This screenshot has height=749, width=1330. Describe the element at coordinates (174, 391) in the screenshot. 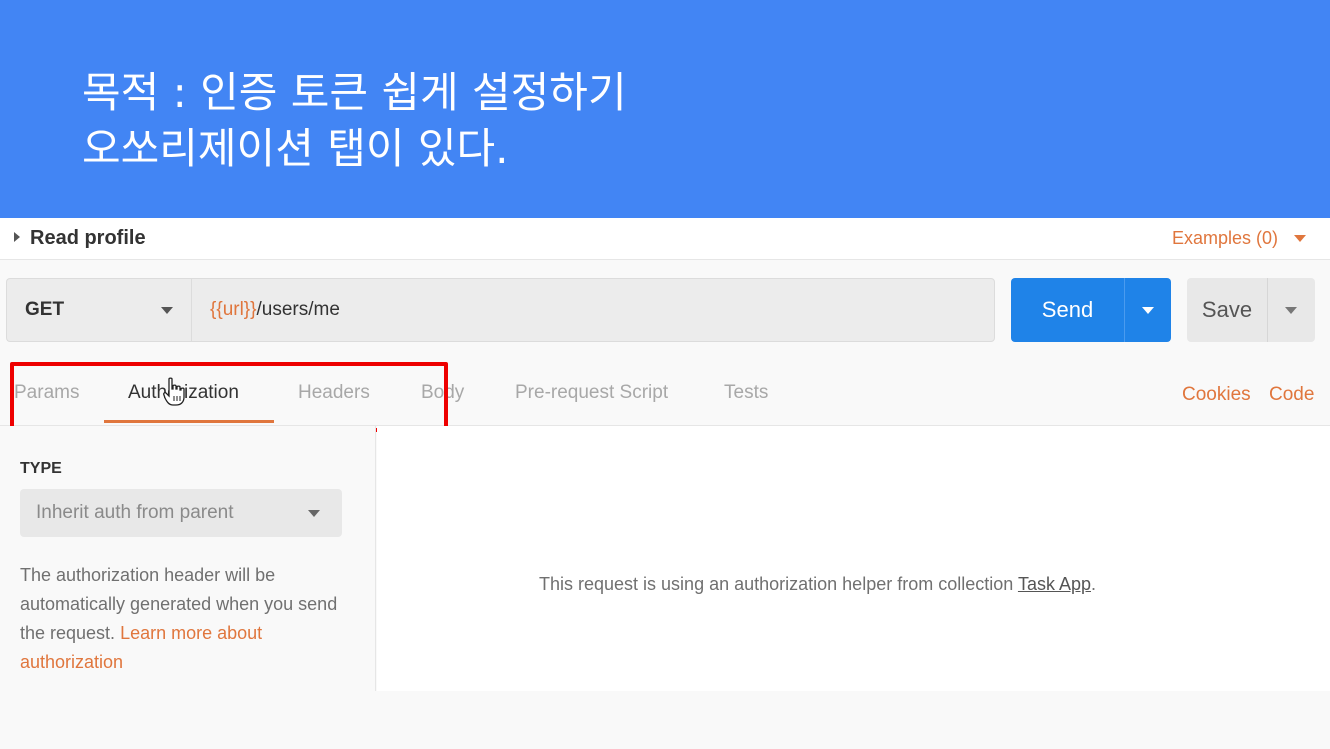

I see `hand-pointer-icon` at that location.